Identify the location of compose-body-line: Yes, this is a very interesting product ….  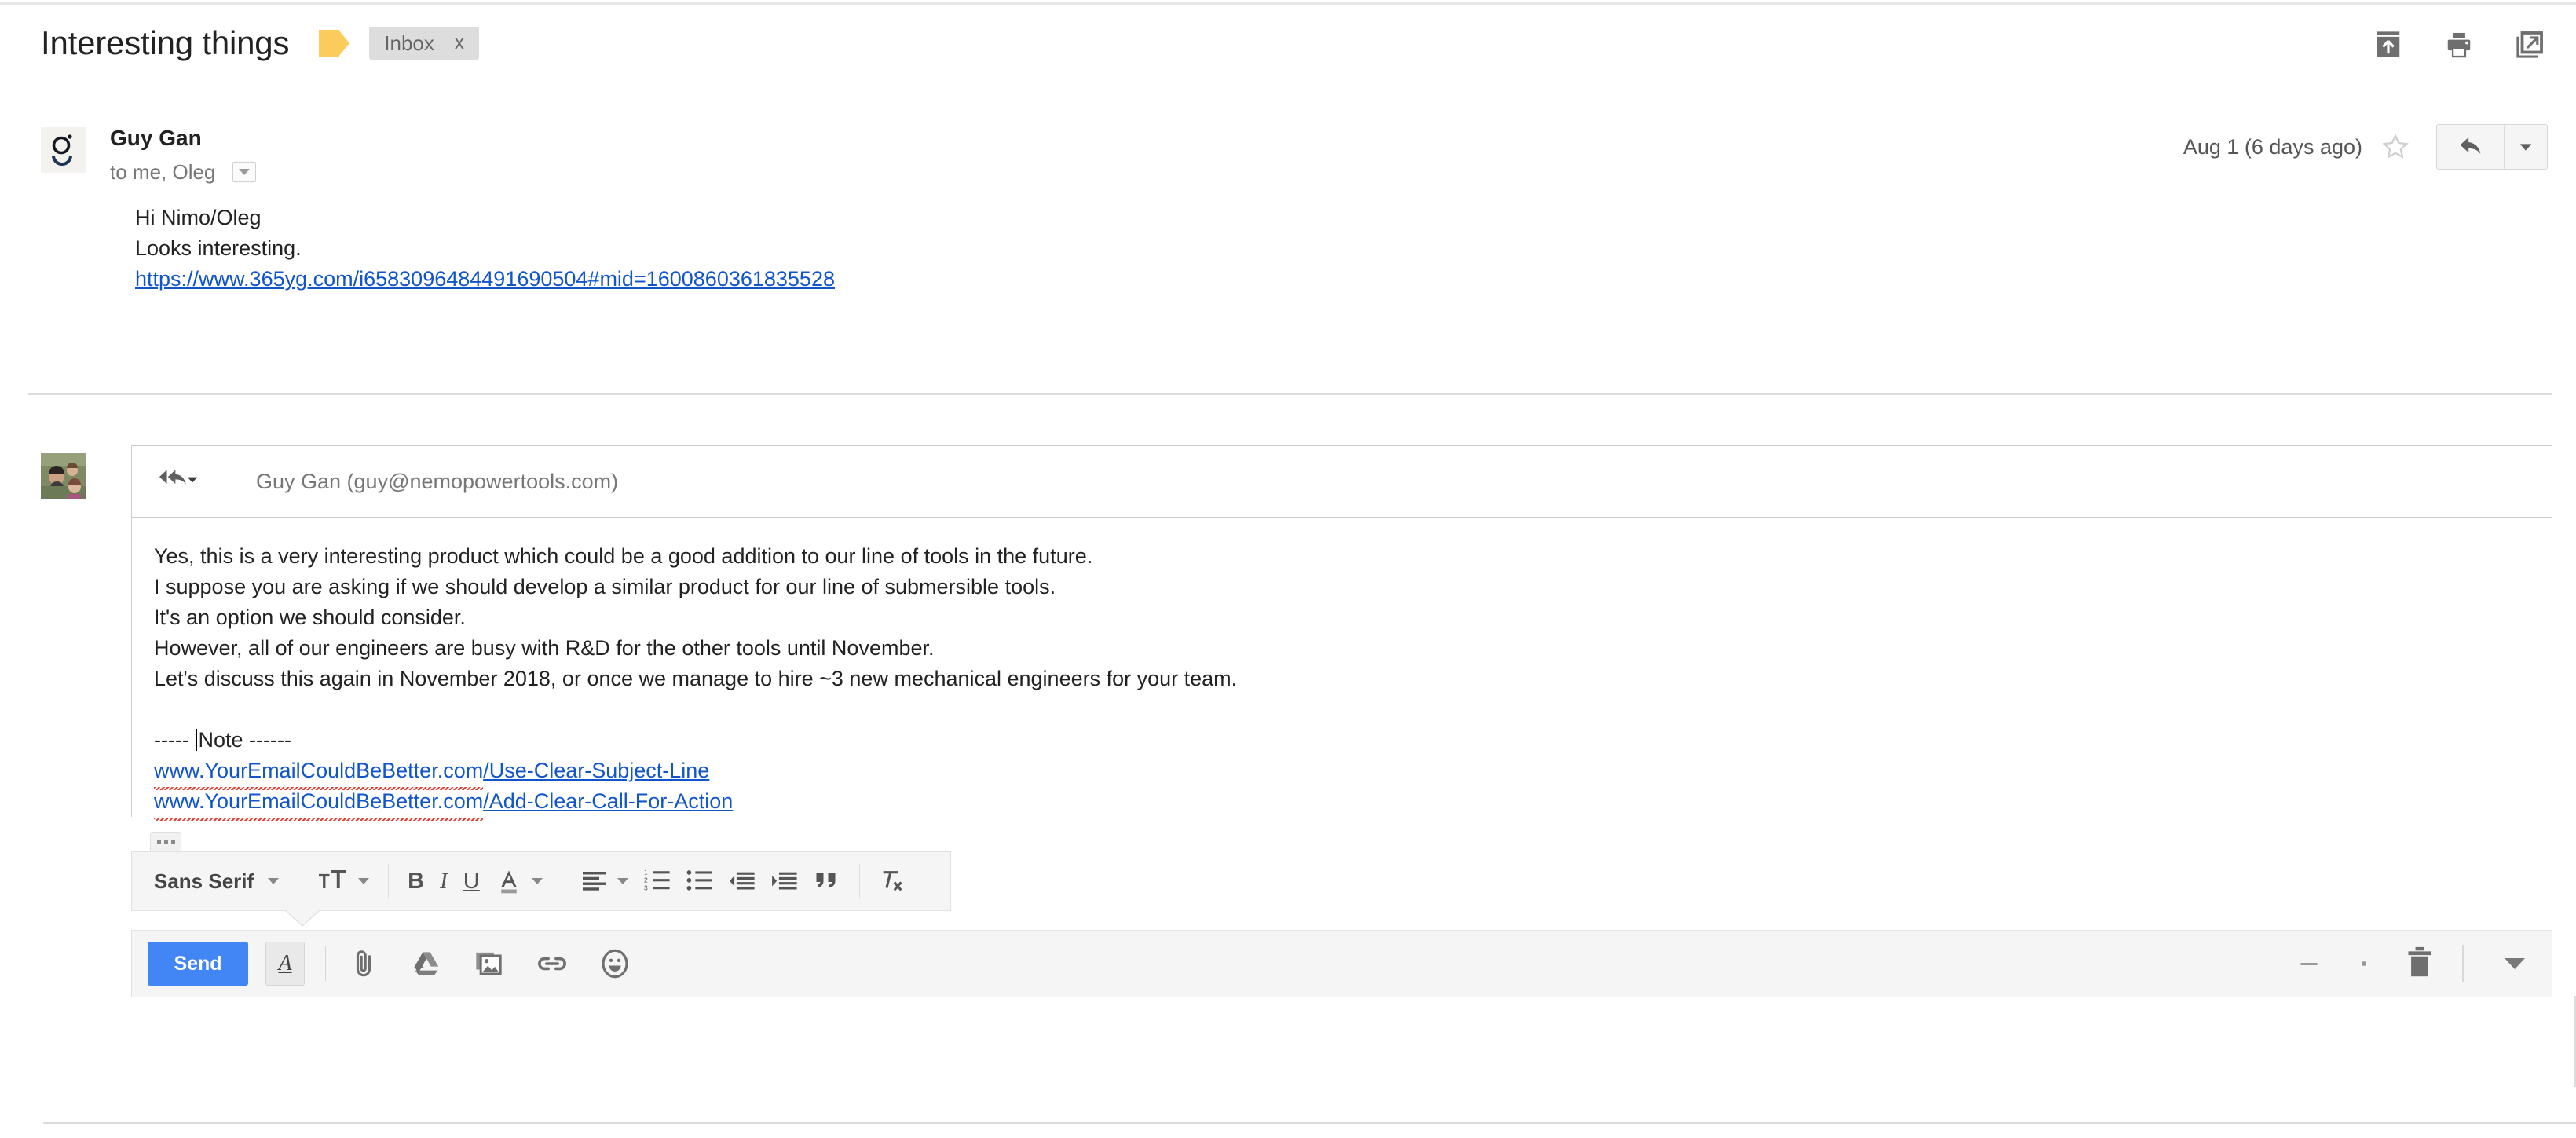
(623, 556).